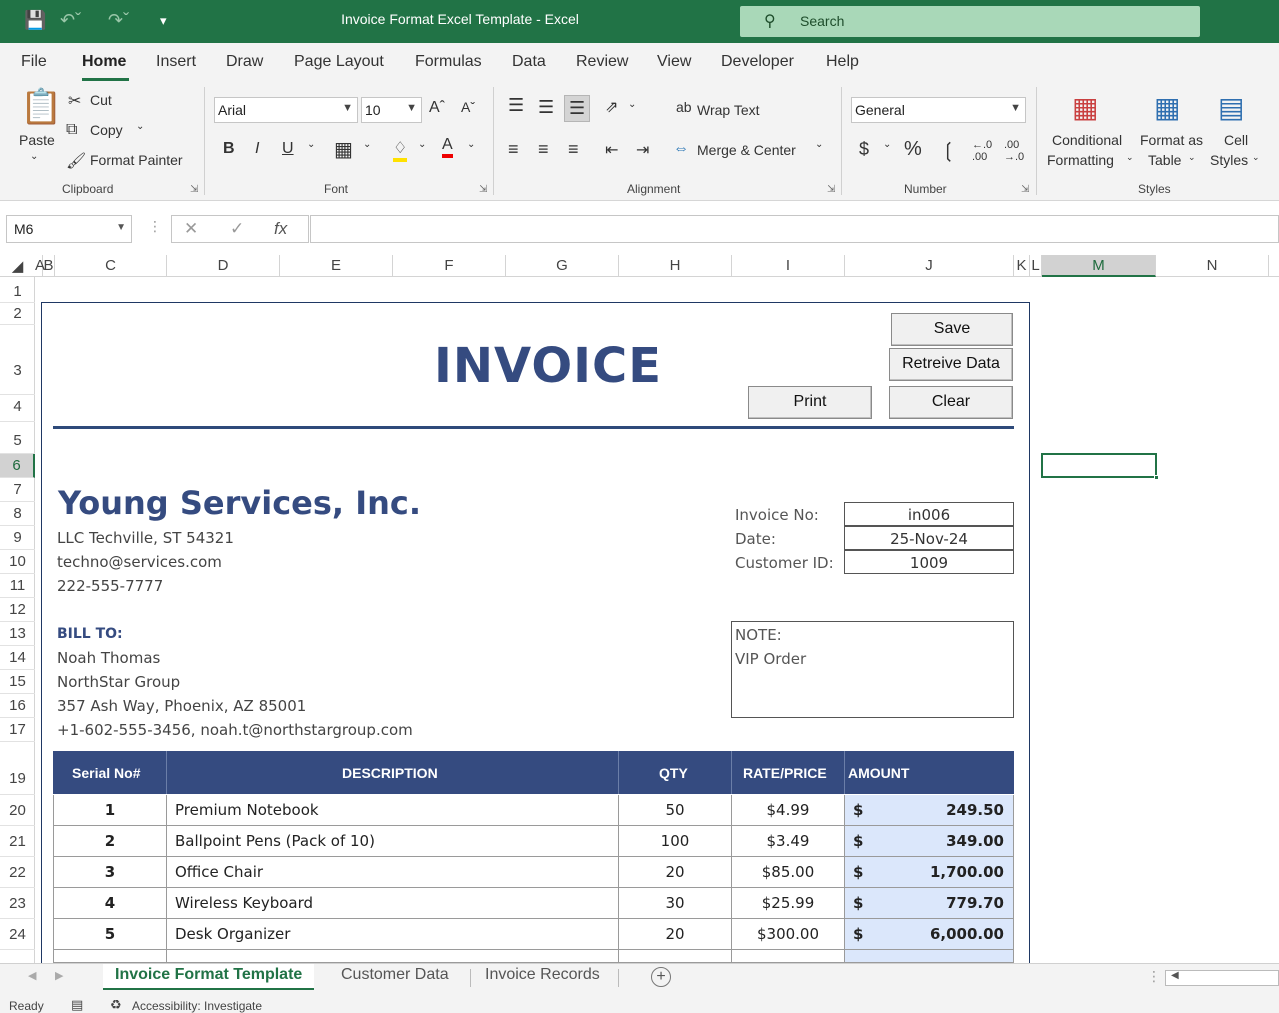  What do you see at coordinates (393, 841) in the screenshot?
I see `item-desc-cell: Ballpoint Pens (Pack of 10)` at bounding box center [393, 841].